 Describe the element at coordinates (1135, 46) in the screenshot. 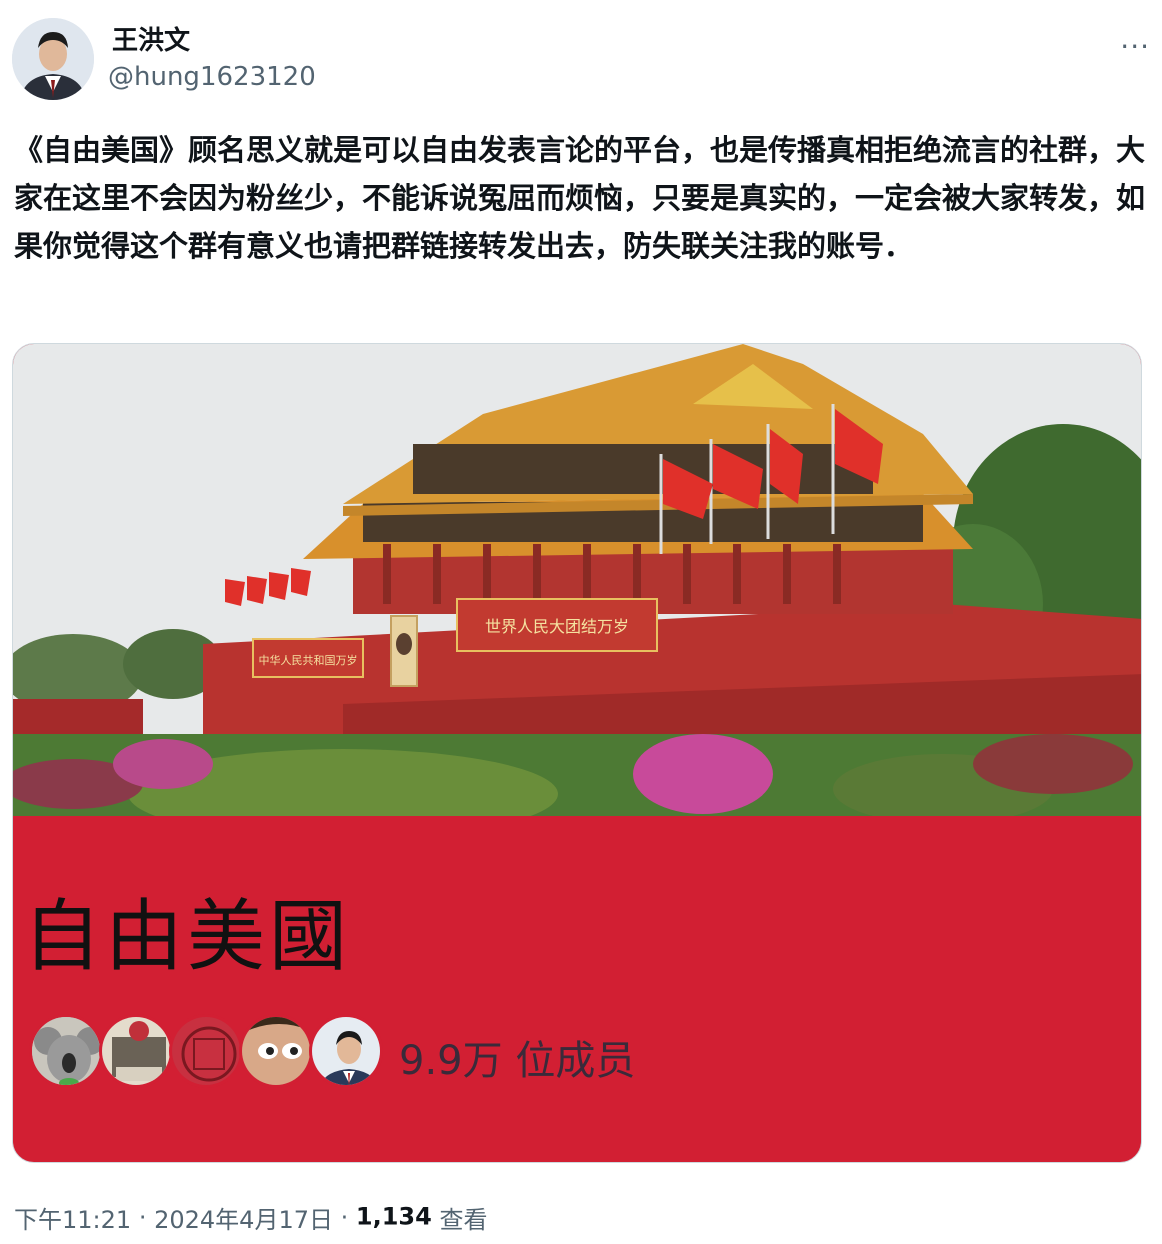

I see `more-options-icon: ···` at that location.